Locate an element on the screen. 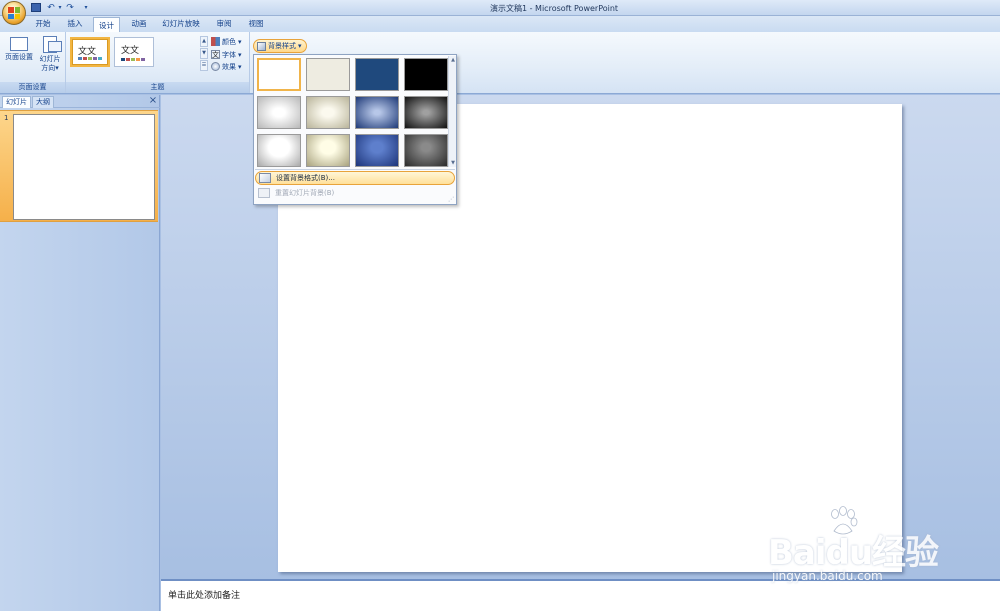 Image resolution: width=1000 pixels, height=611 pixels. slide-number: 1 is located at coordinates (6, 118).